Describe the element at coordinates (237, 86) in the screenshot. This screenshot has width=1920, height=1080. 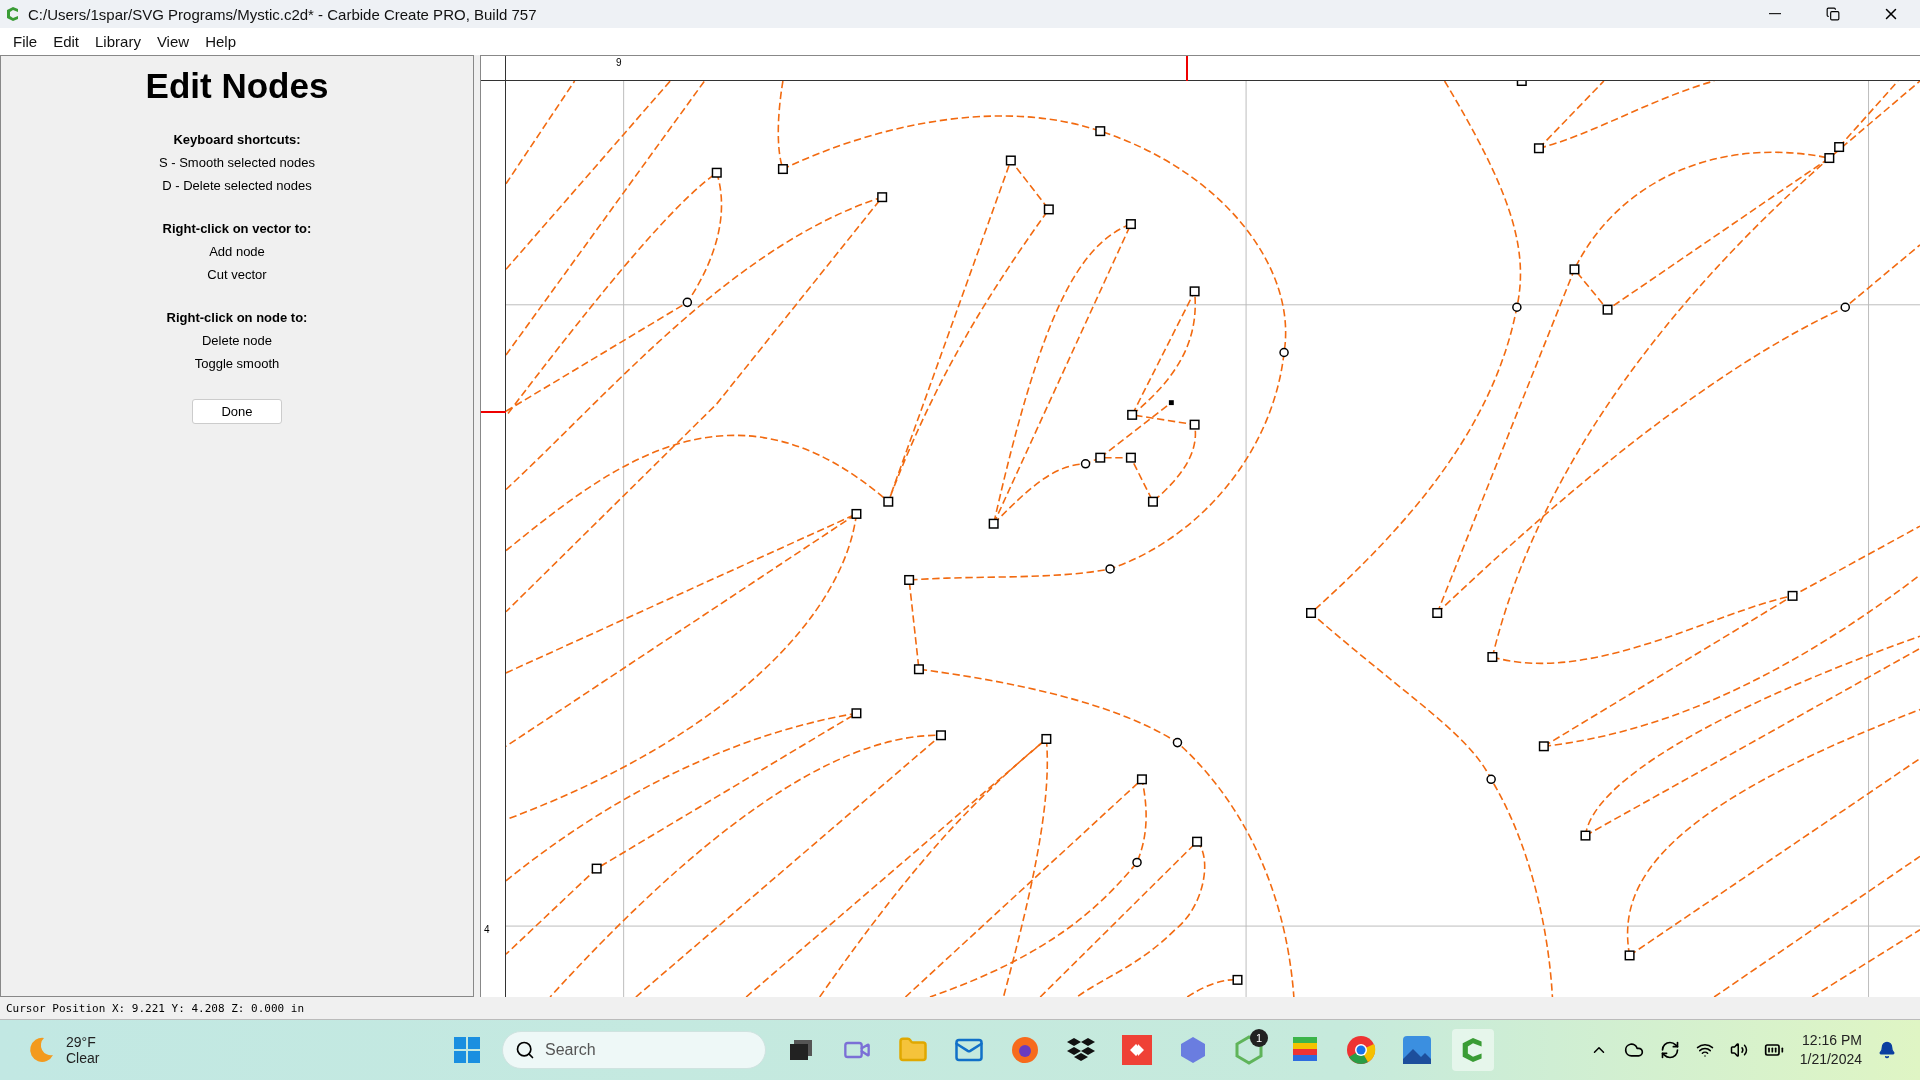
I see `panel-title: Edit Nodes` at that location.